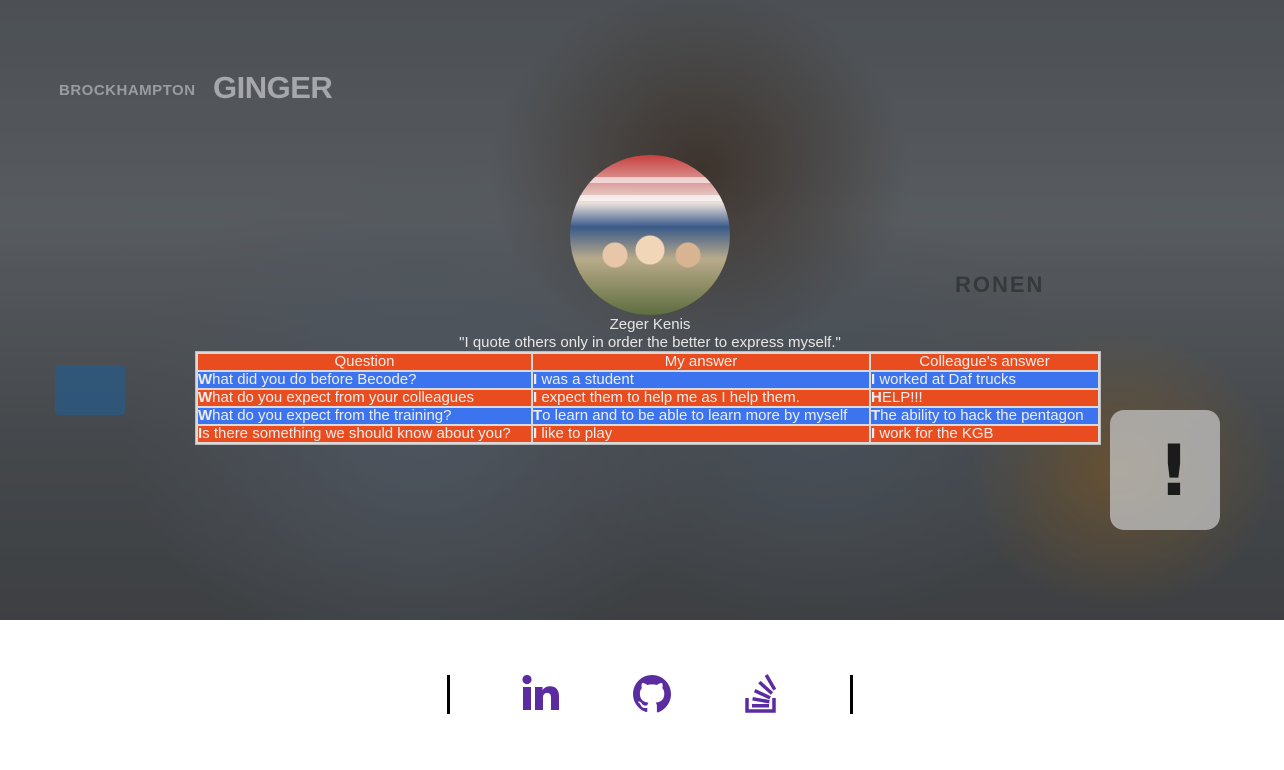 This screenshot has height=770, width=1284. Describe the element at coordinates (448, 694) in the screenshot. I see `footer-divider-left` at that location.